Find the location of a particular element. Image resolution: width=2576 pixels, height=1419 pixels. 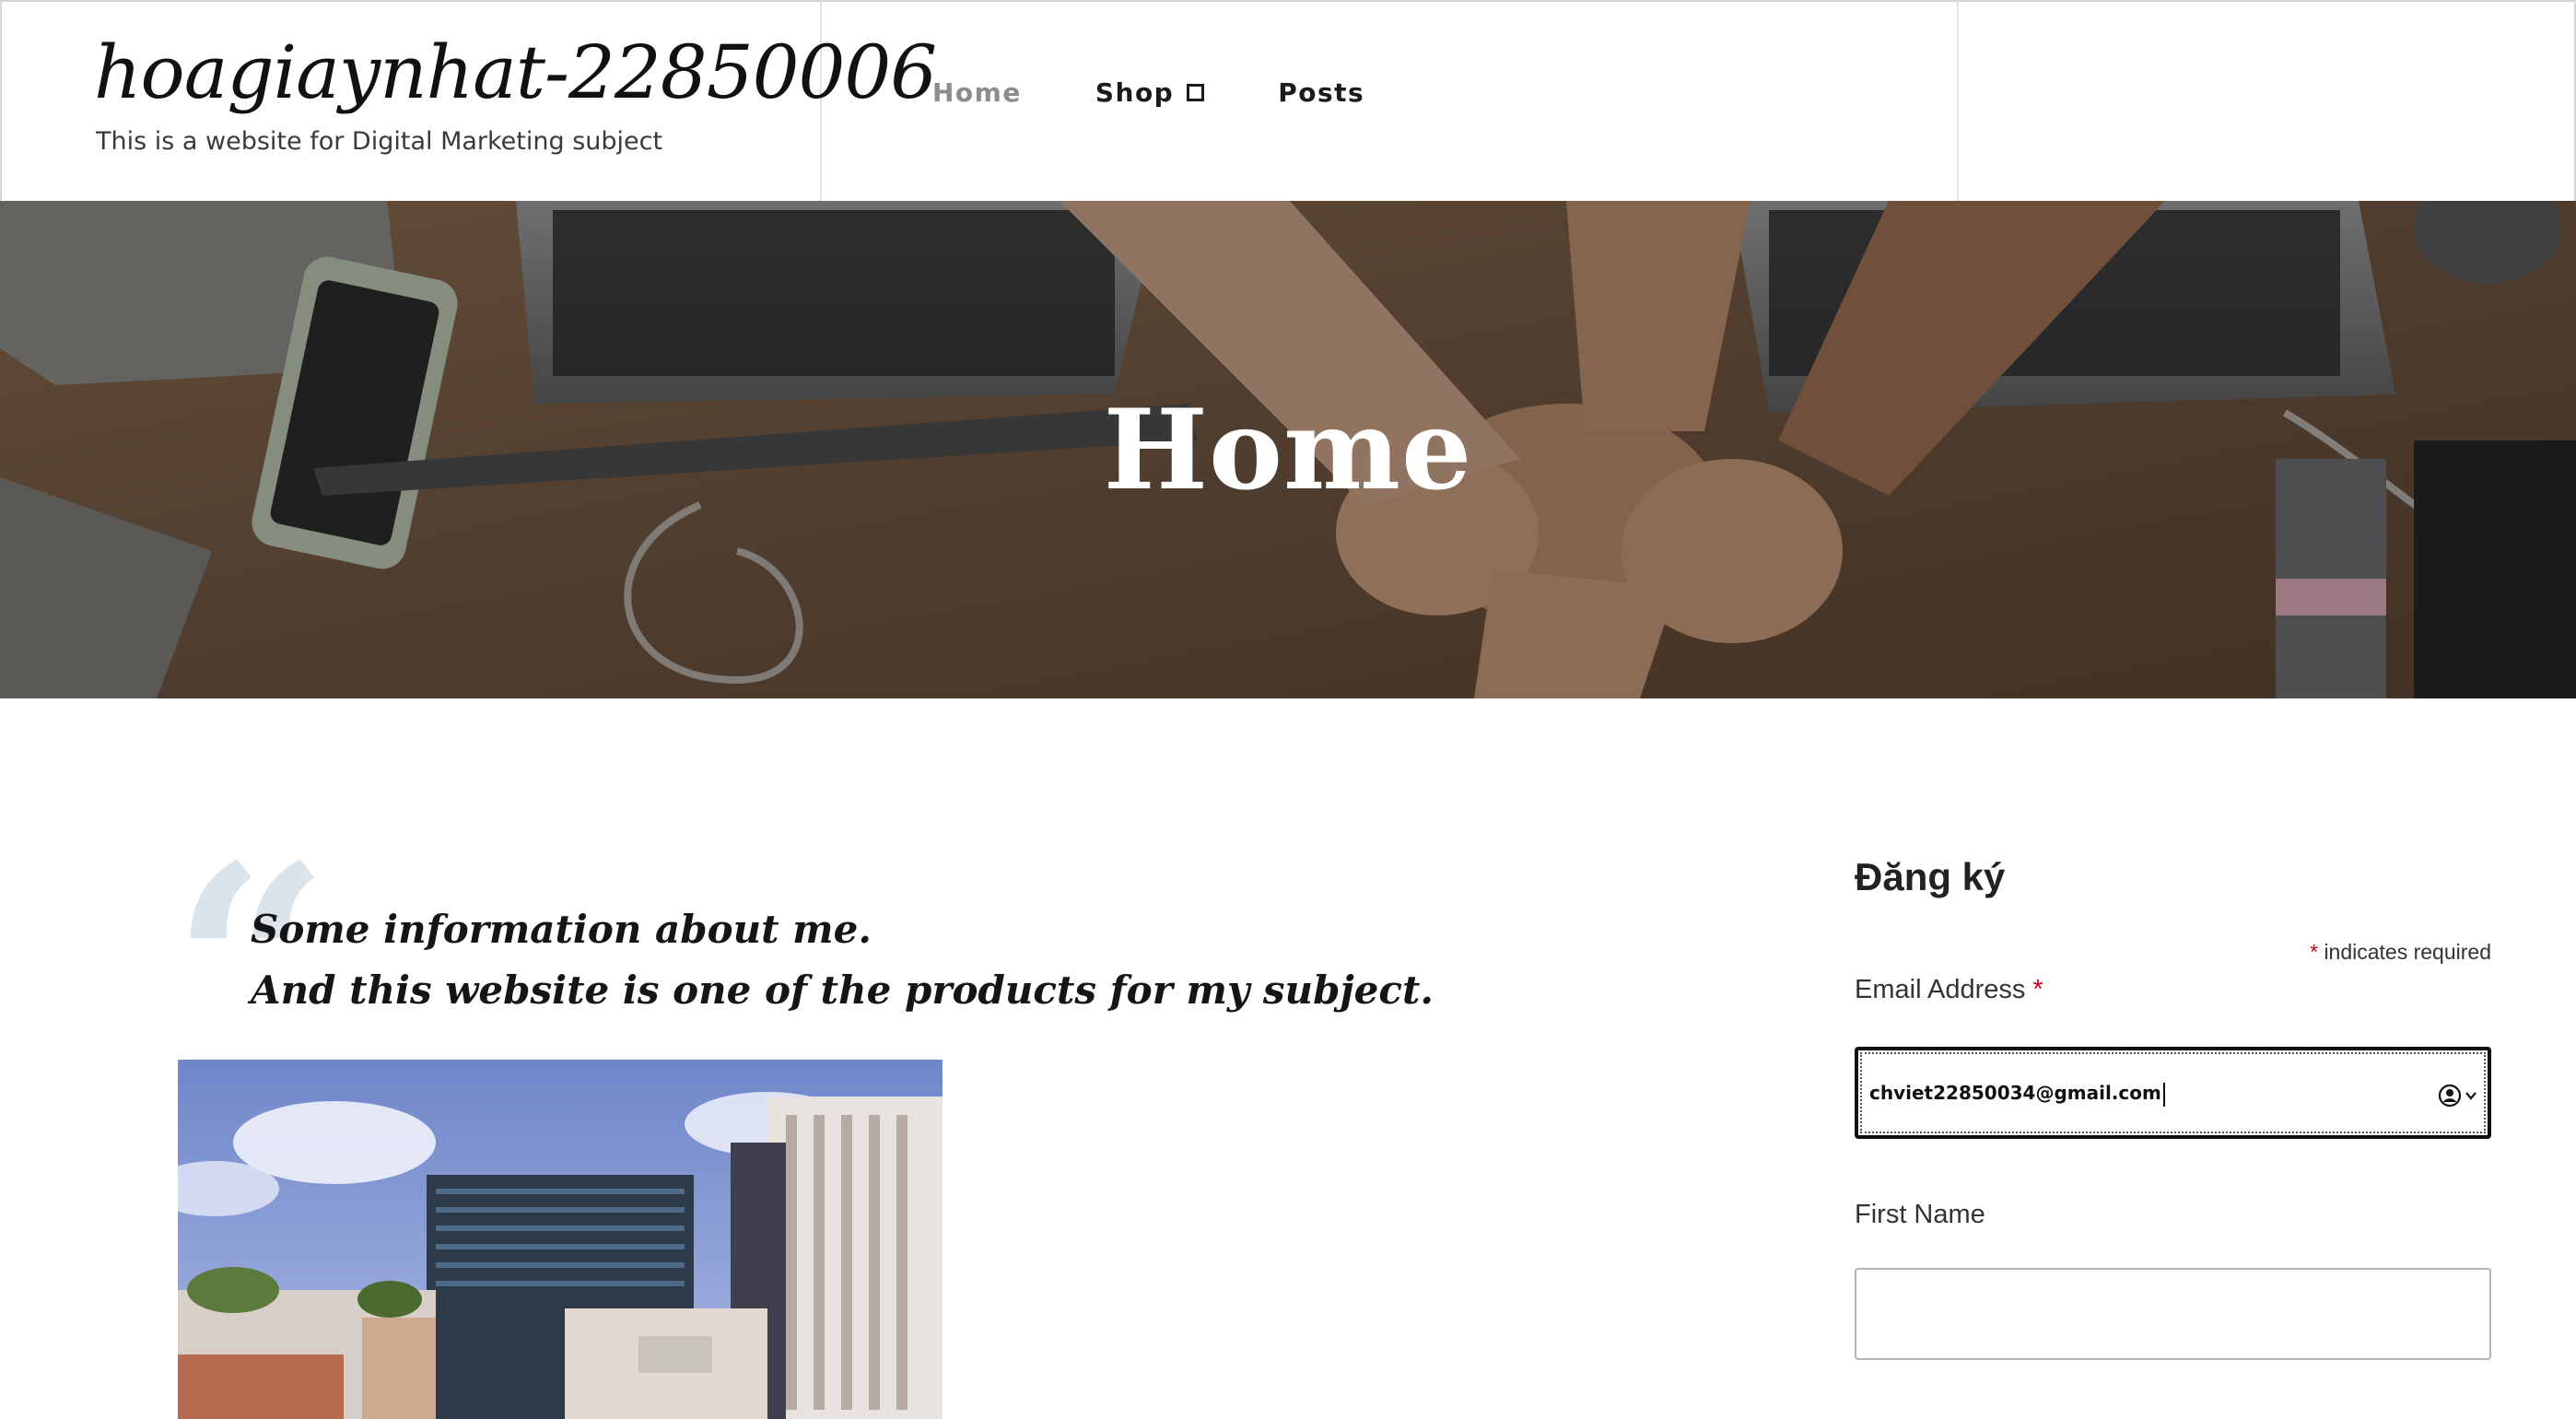

dropdown-icon is located at coordinates (1196, 92).